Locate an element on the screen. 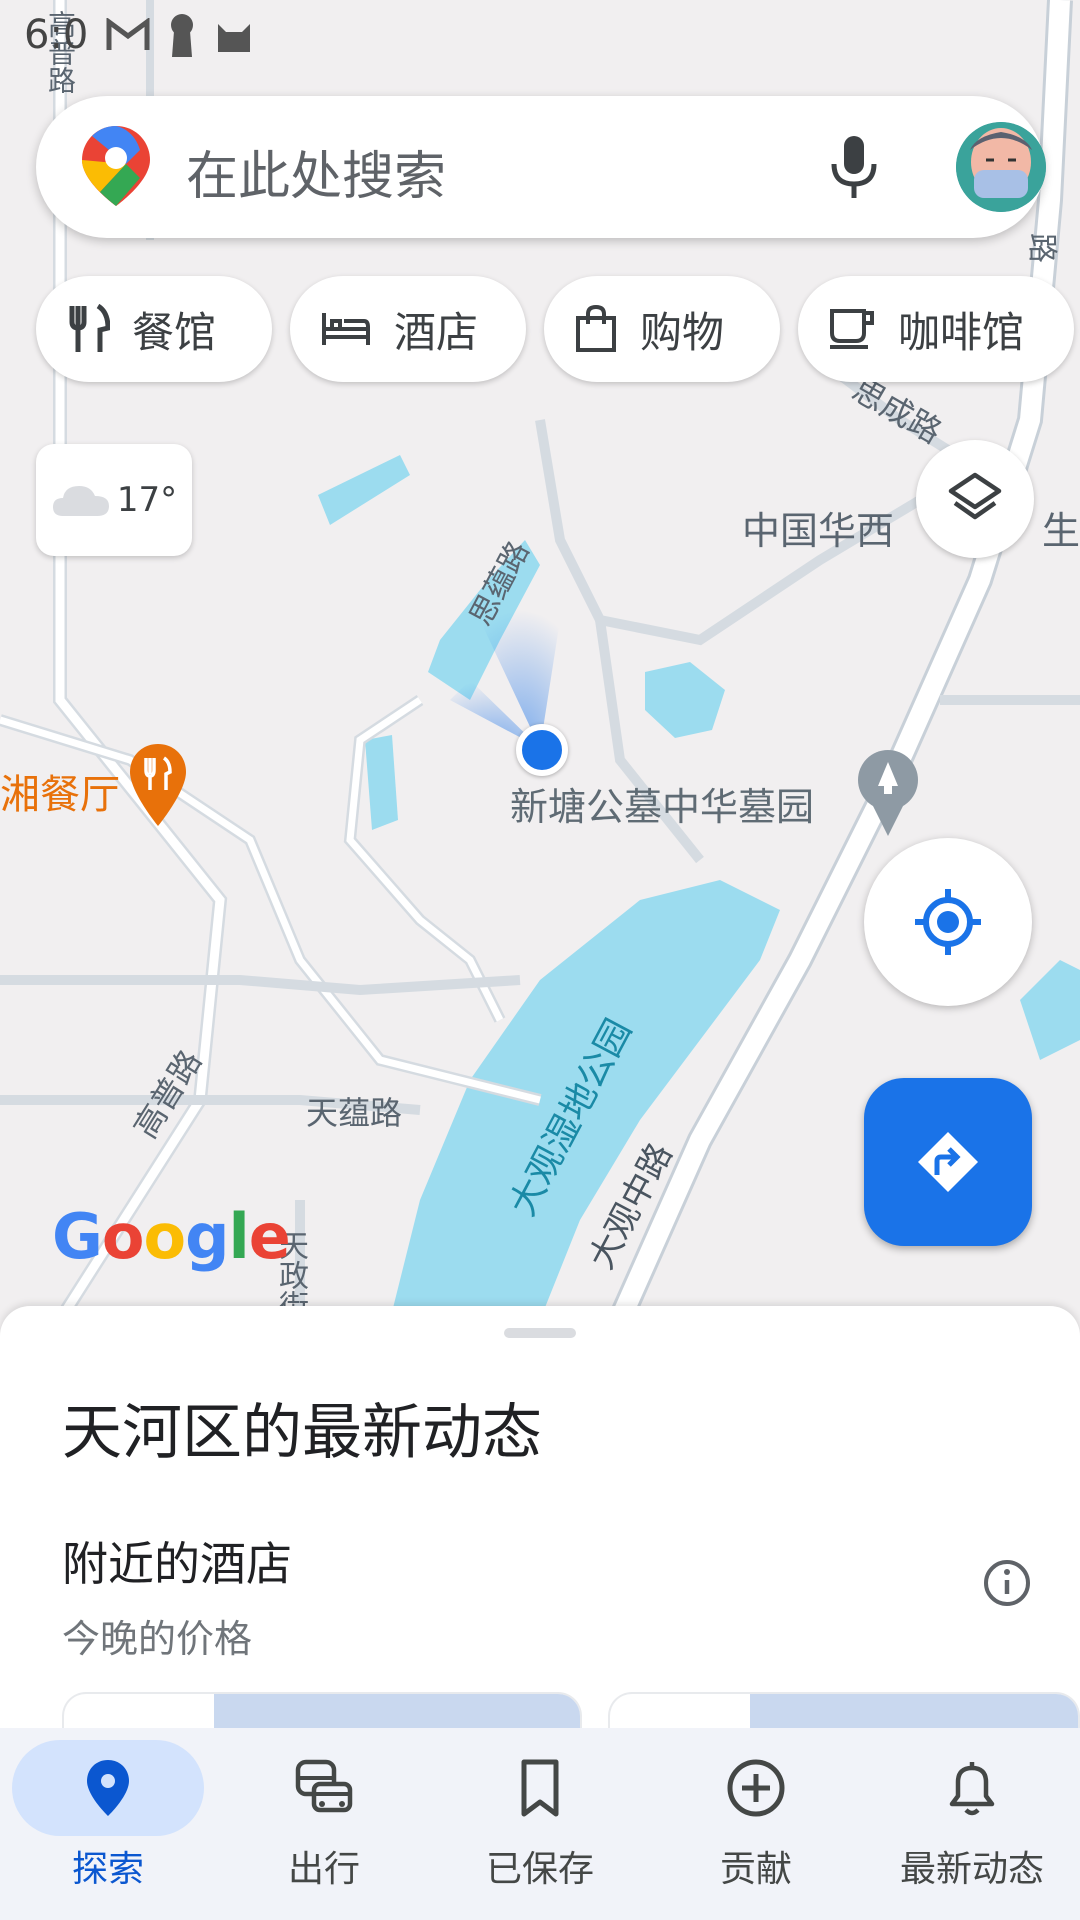 This screenshot has height=1920, width=1080. restaurant-icon is located at coordinates (89, 328).